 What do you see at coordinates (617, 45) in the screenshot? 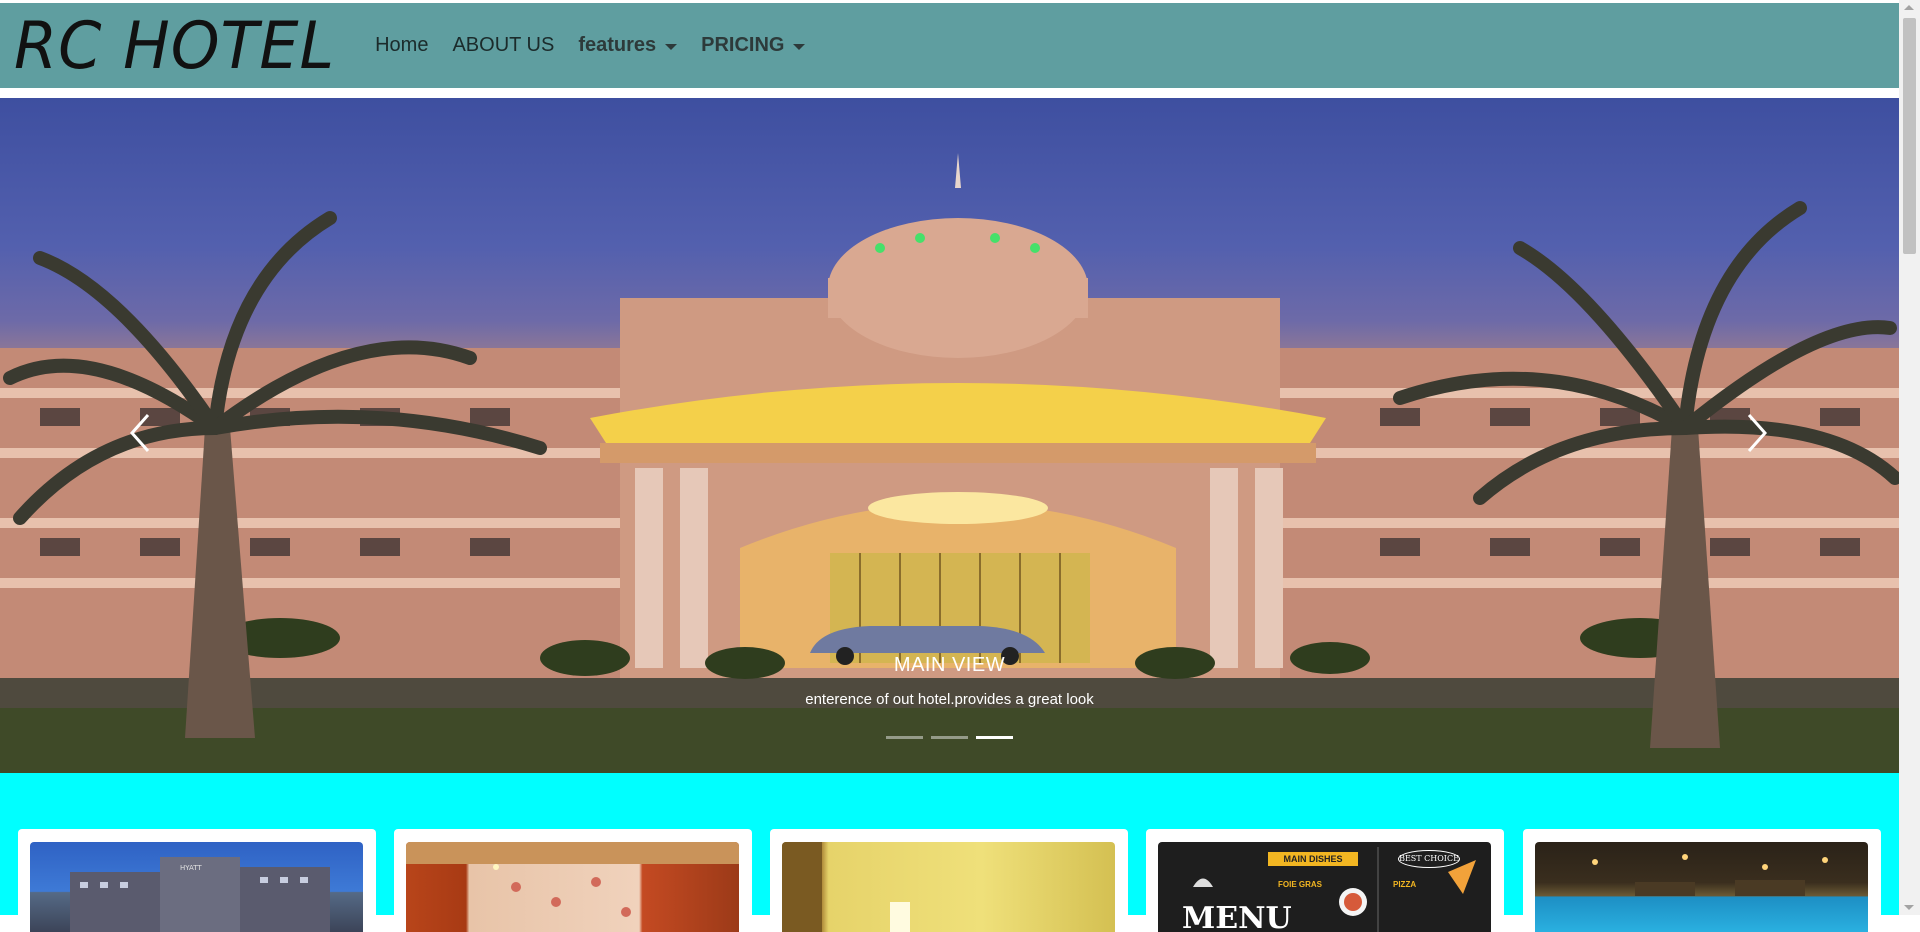
I see `nav-features-label: features` at bounding box center [617, 45].